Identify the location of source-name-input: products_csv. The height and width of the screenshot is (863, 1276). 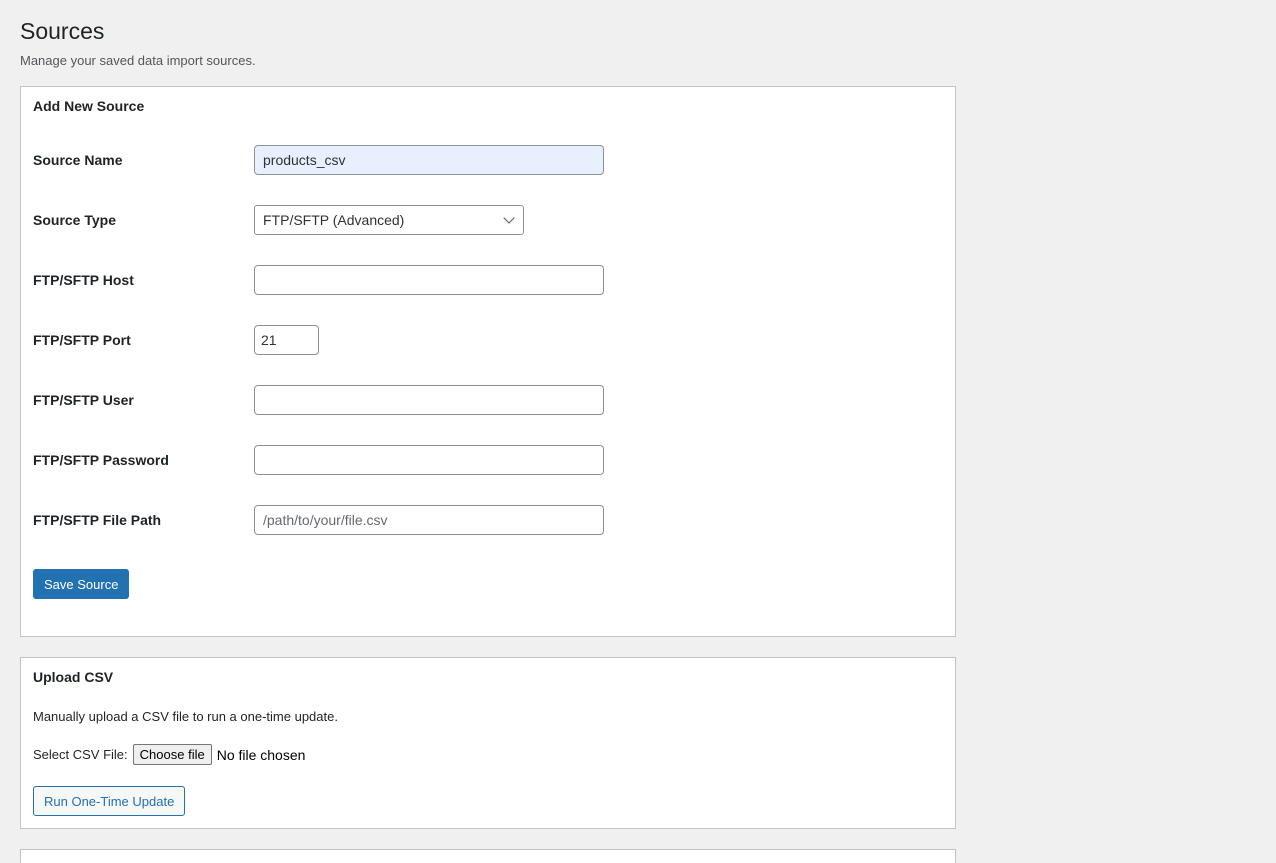
(429, 160).